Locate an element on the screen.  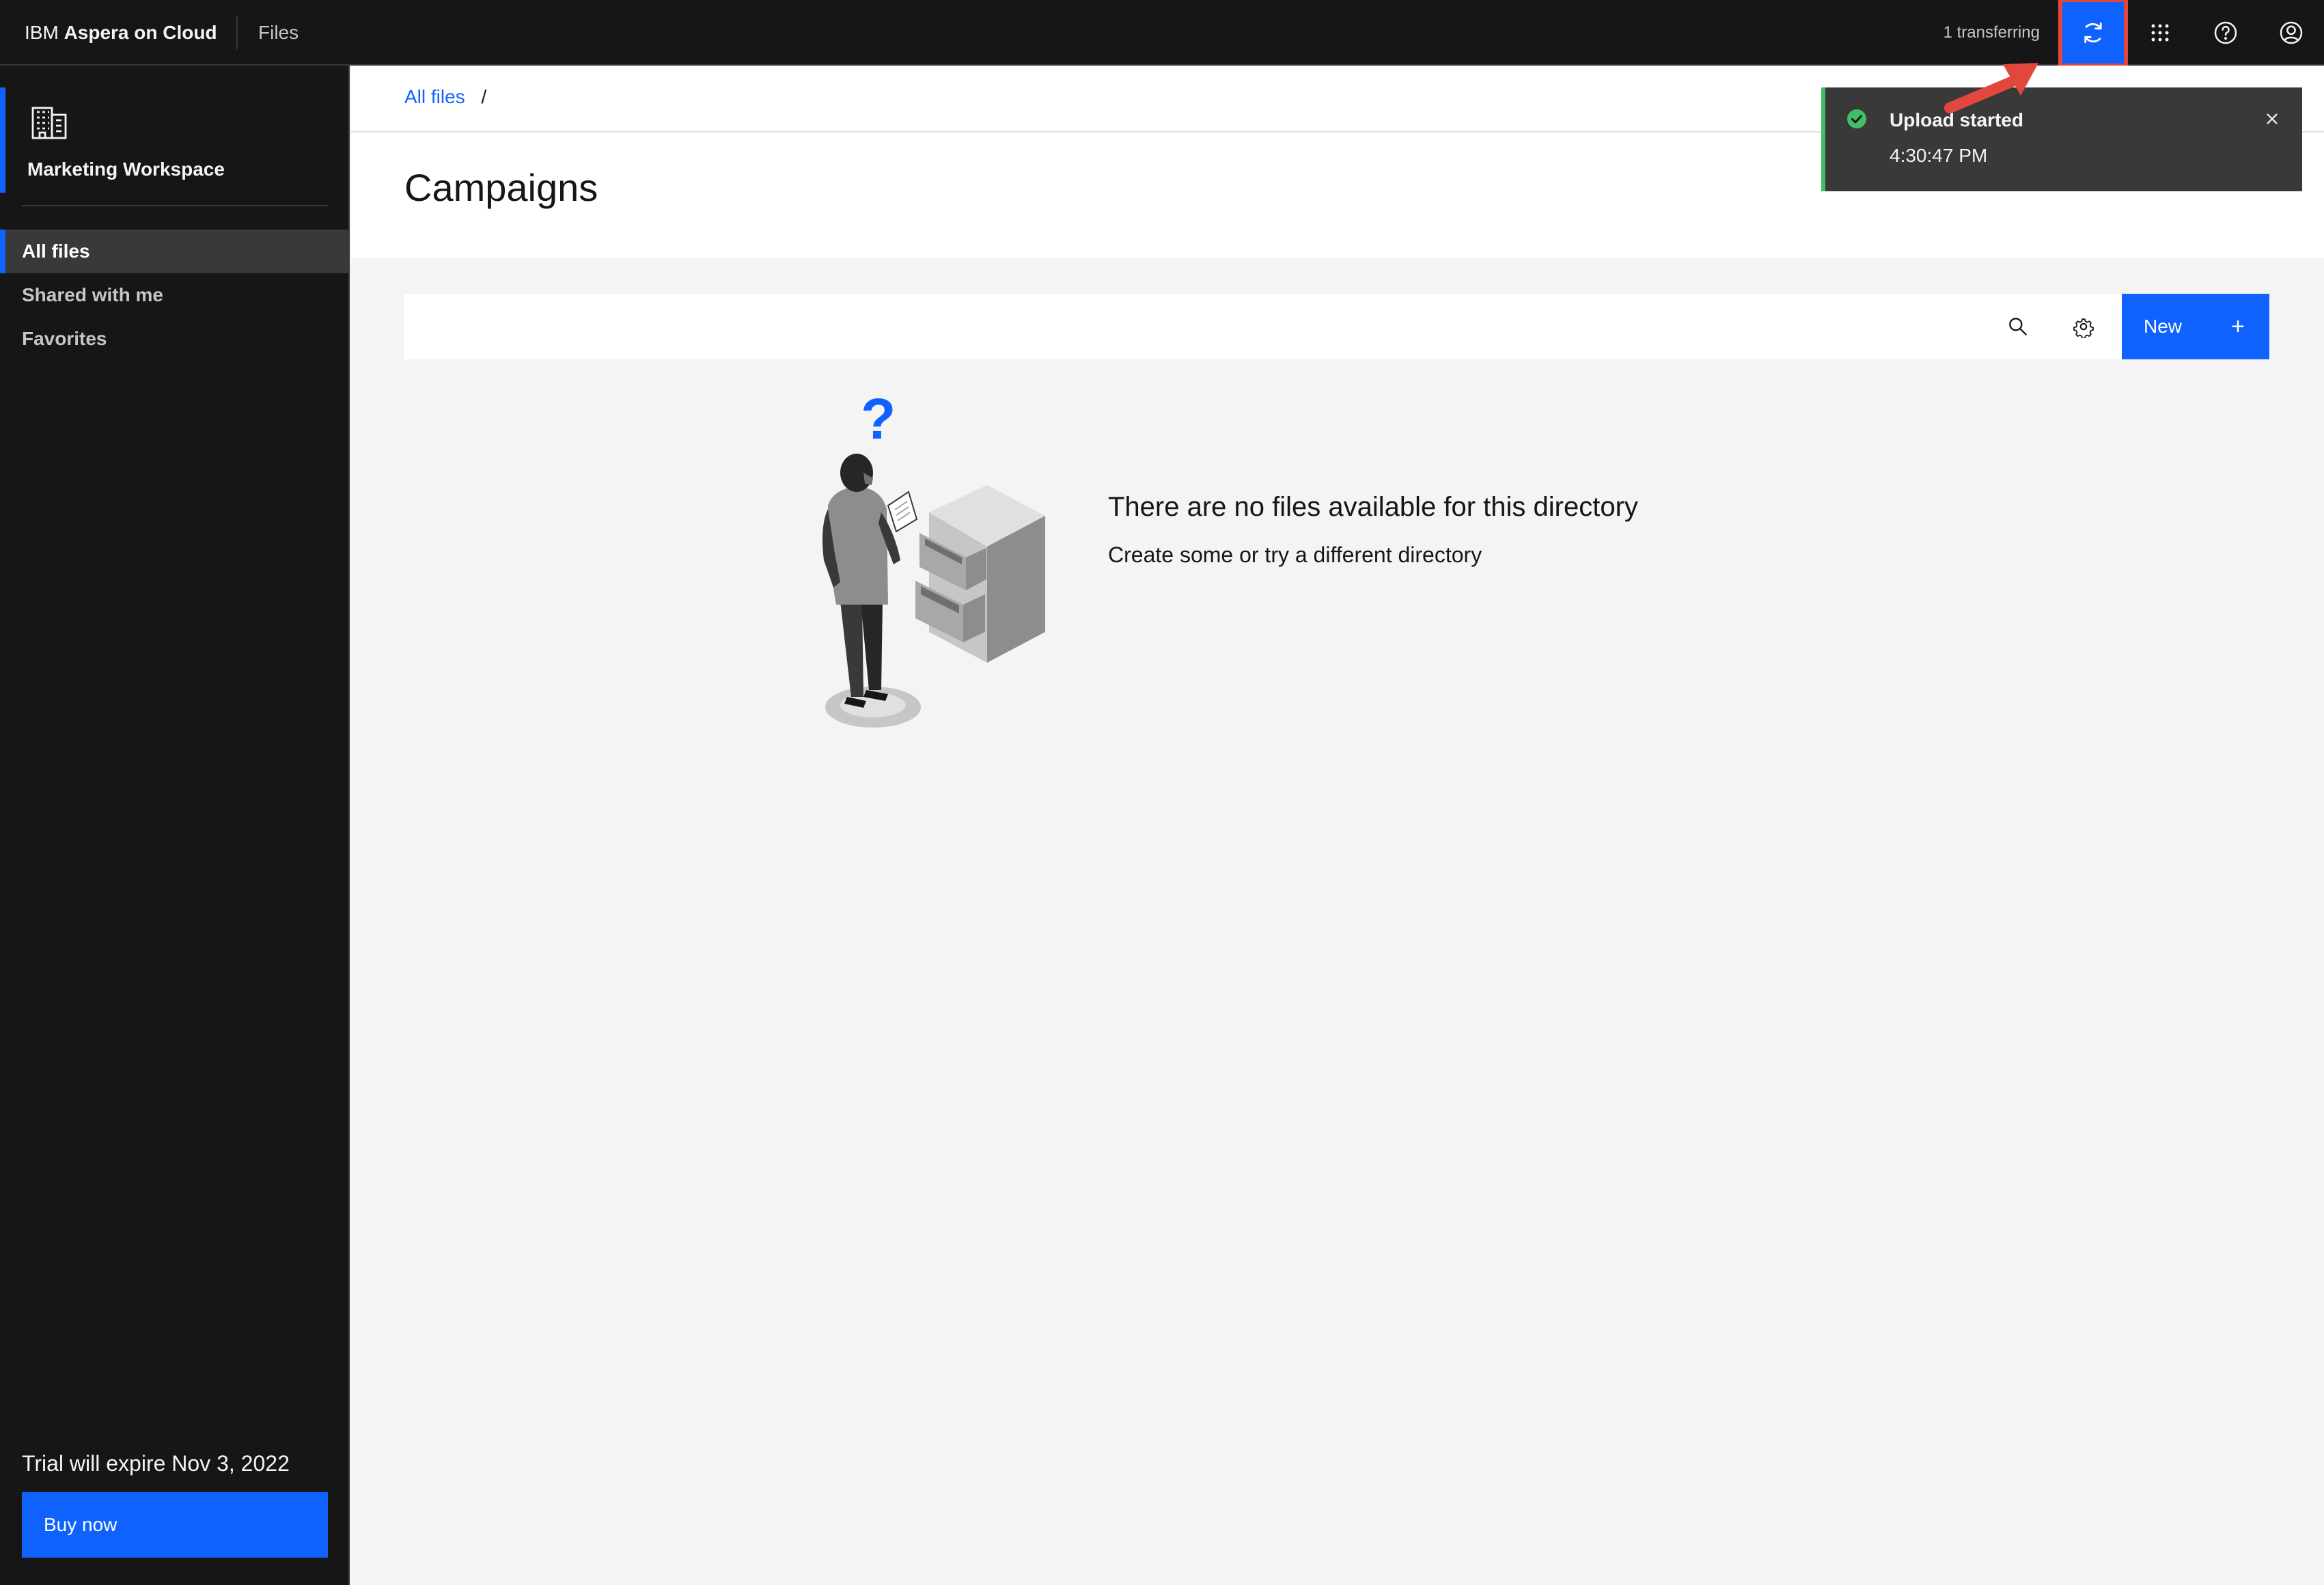
user-profile-button is located at coordinates (2291, 33).